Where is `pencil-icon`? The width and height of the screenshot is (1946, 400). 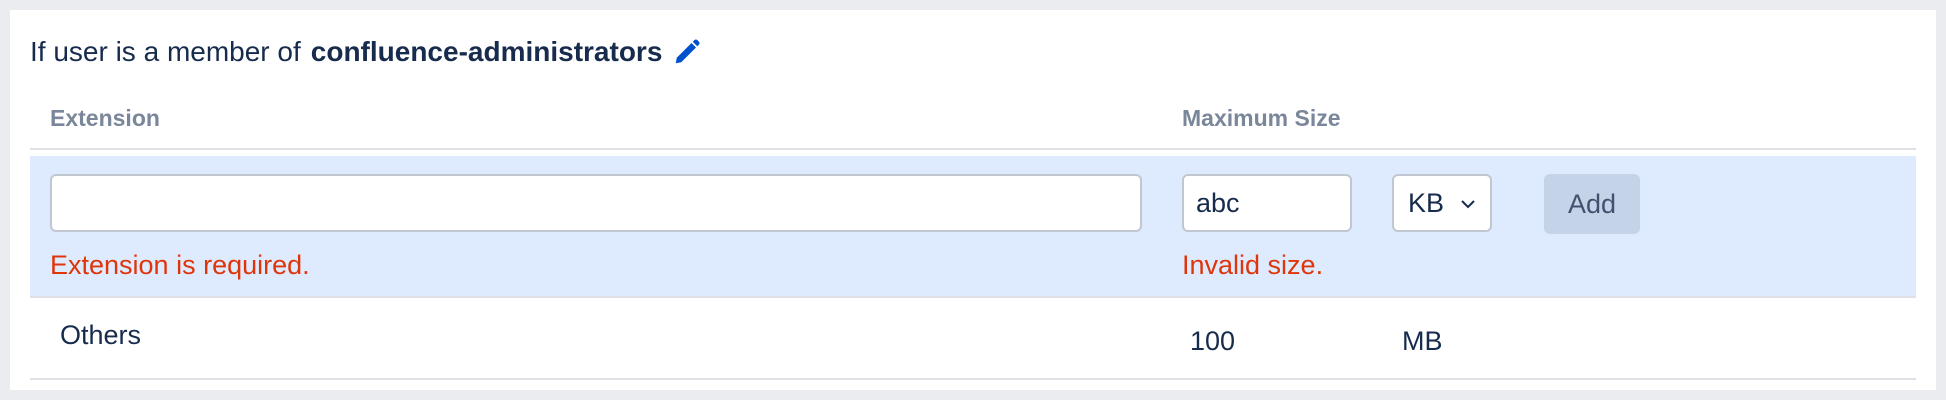 pencil-icon is located at coordinates (687, 52).